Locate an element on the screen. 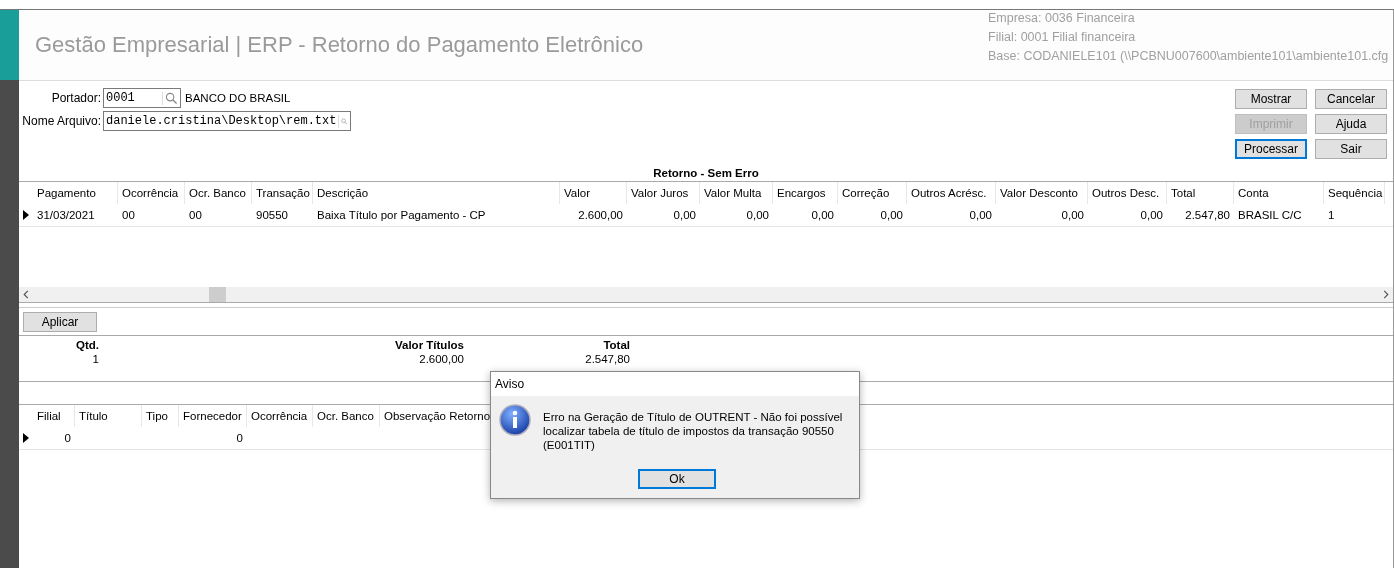  summary-value: 2.547,80 is located at coordinates (607, 359).